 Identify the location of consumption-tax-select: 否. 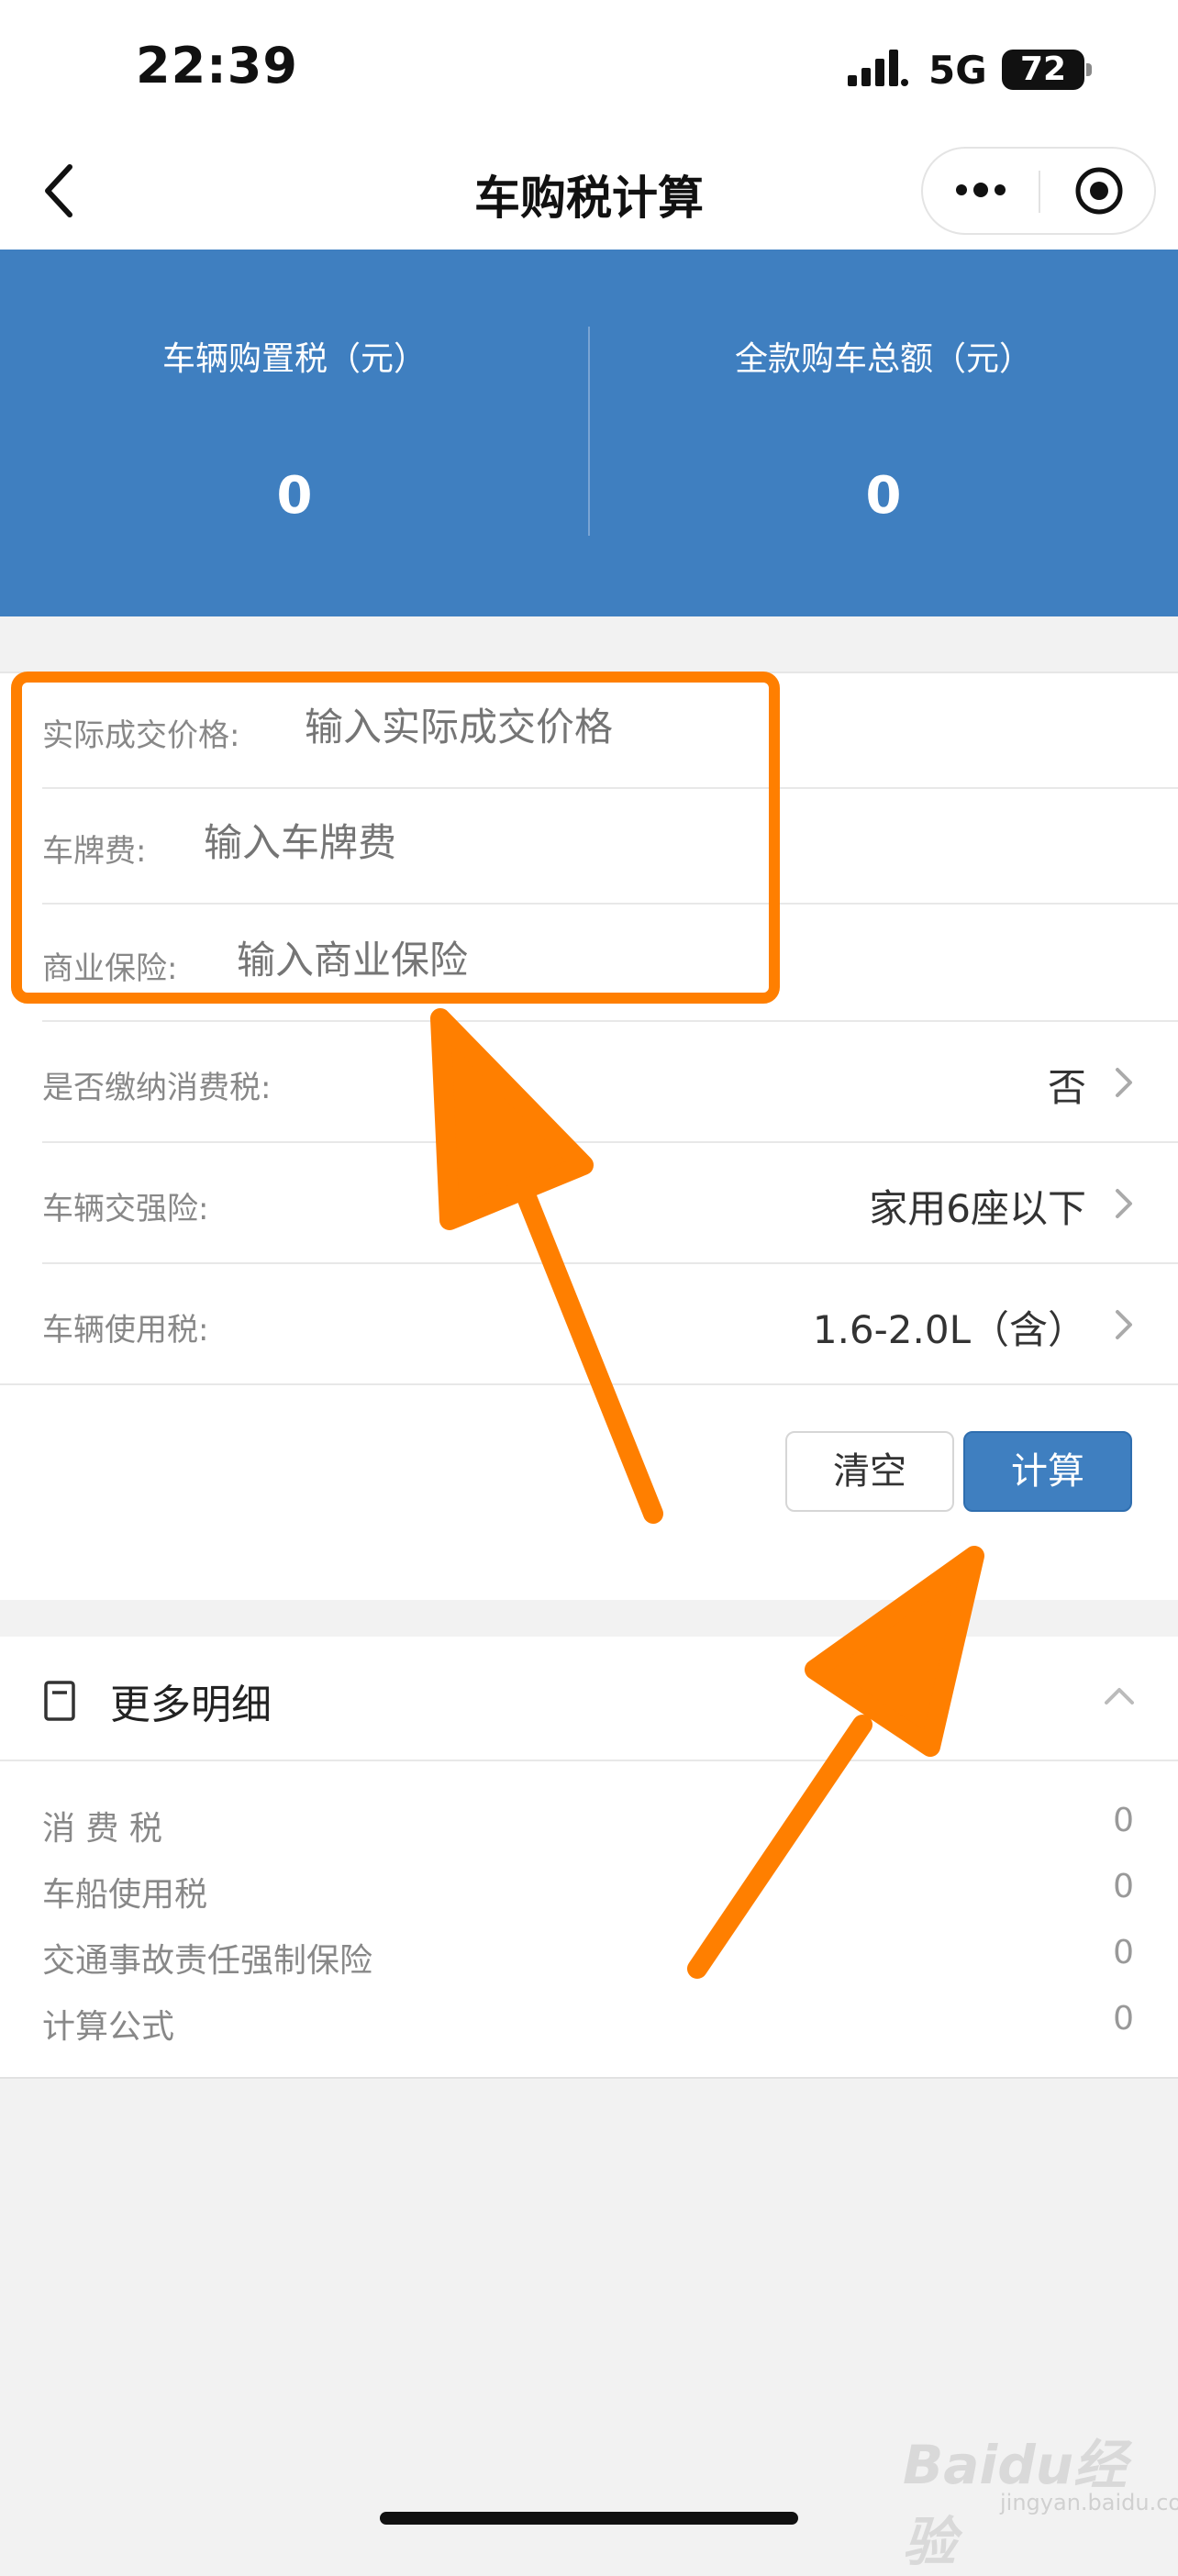
(910, 1085).